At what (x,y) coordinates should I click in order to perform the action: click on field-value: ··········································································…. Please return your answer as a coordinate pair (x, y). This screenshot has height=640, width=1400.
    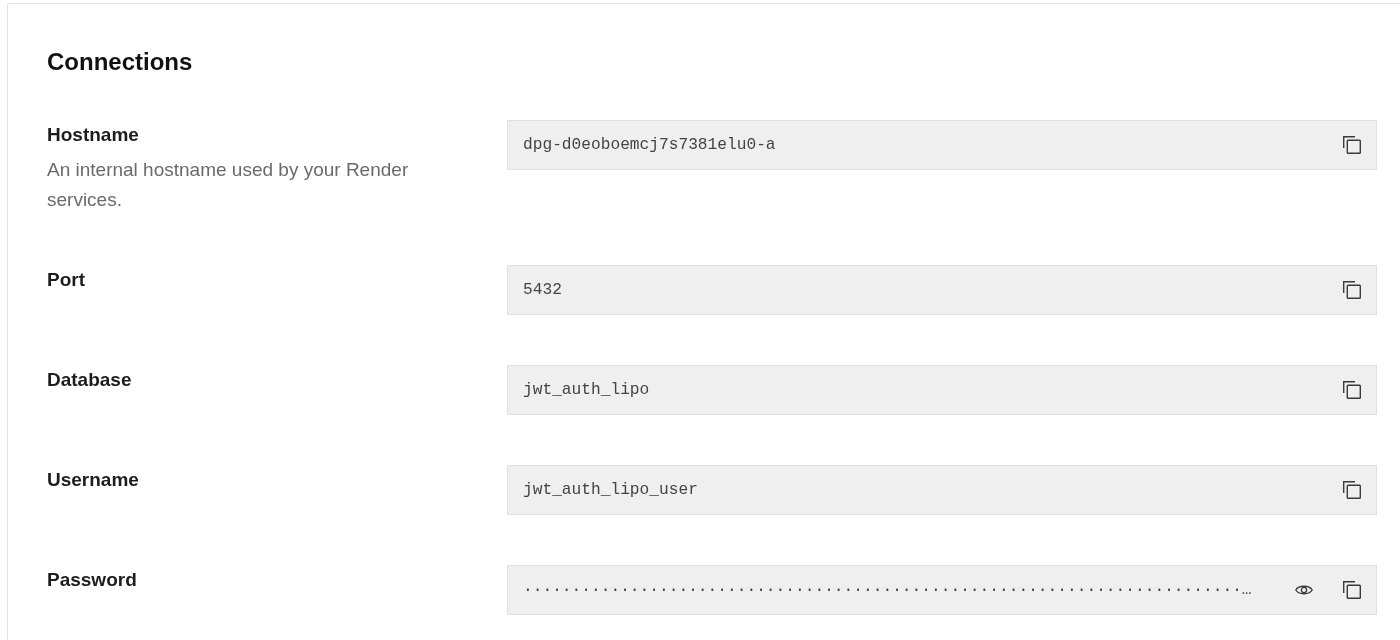
    Looking at the image, I should click on (887, 590).